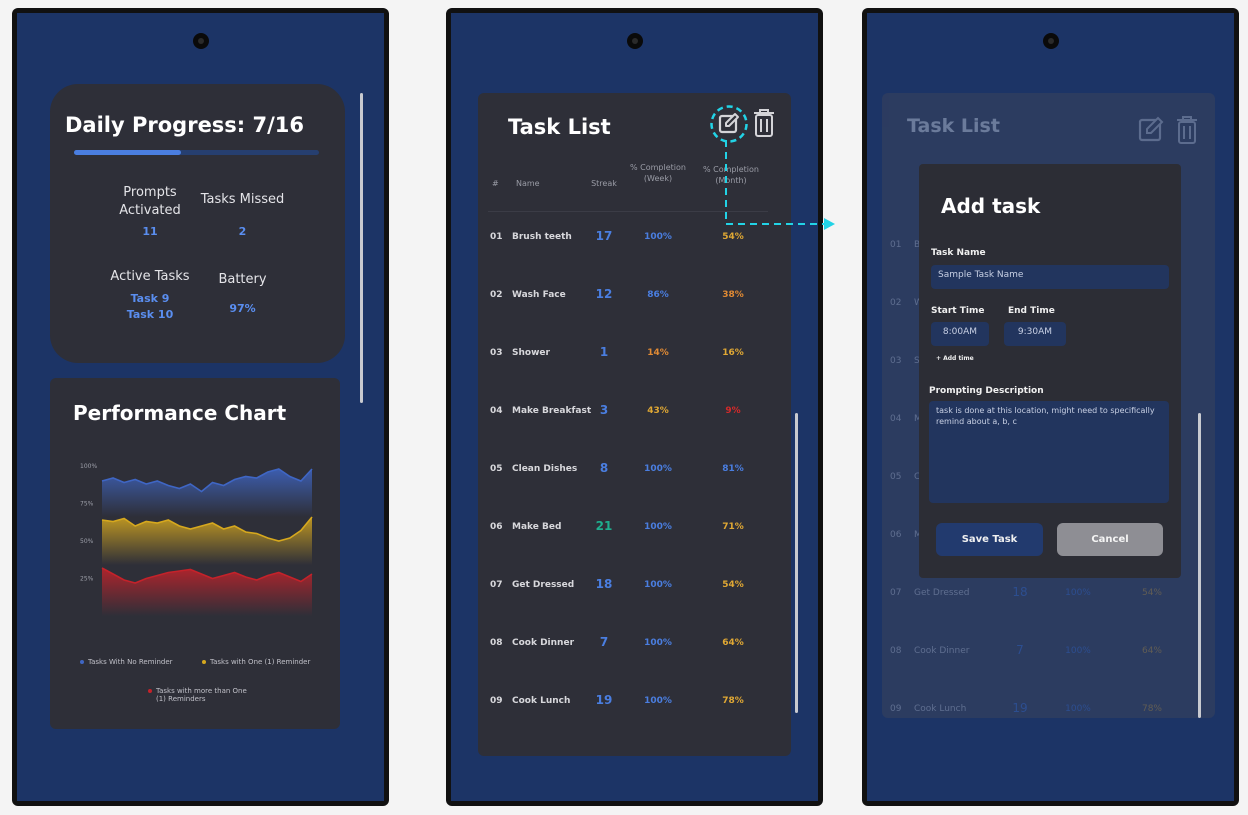 Image resolution: width=1248 pixels, height=815 pixels. Describe the element at coordinates (242, 199) in the screenshot. I see `tasks-missed-label: Tasks Missed` at that location.